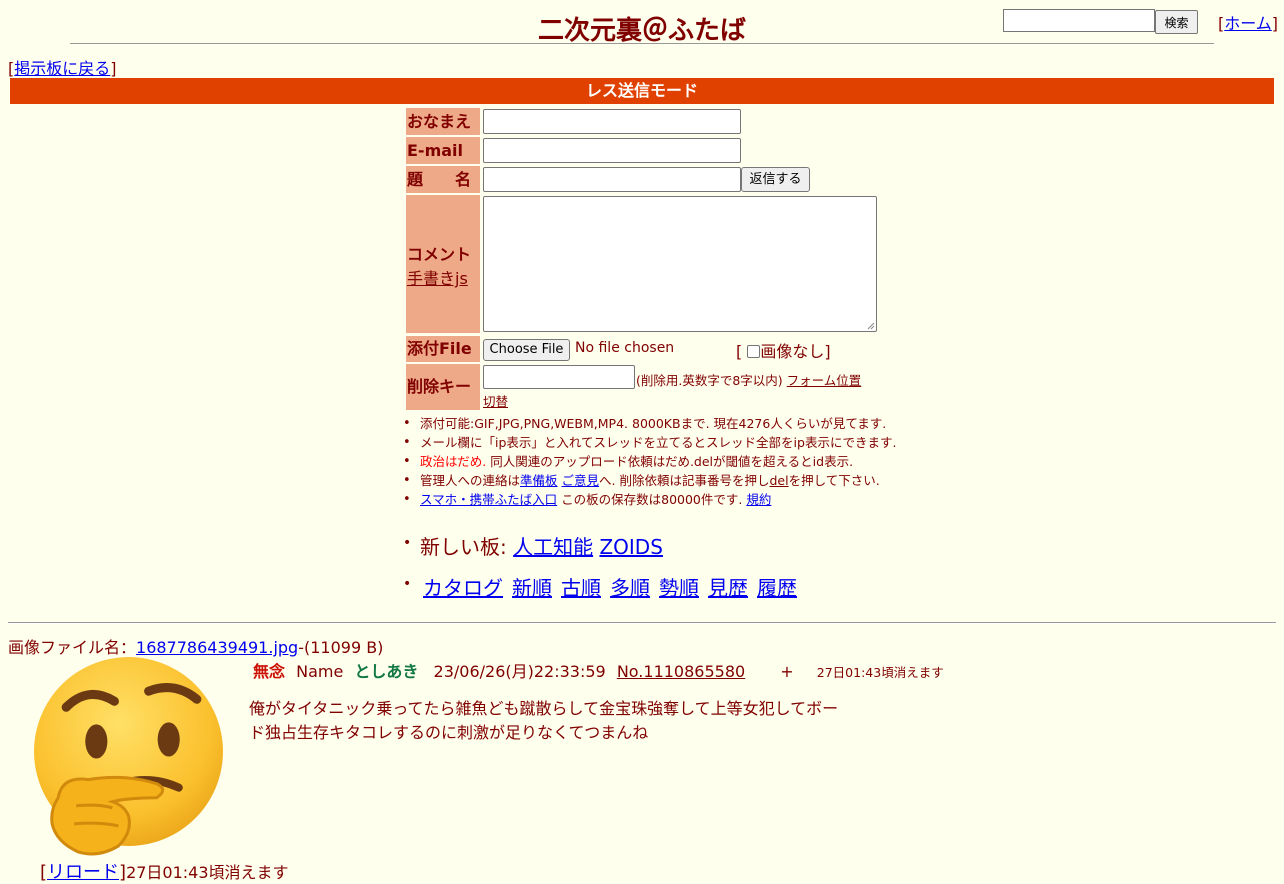 This screenshot has height=884, width=1284. I want to click on no-image-bracket-close: ], so click(827, 351).